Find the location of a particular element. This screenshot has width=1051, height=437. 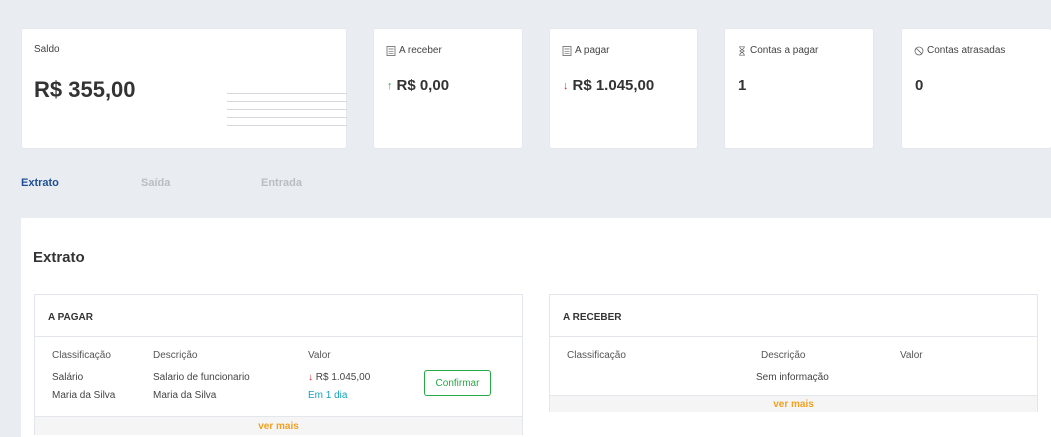

tab-saida: Saída is located at coordinates (201, 183).